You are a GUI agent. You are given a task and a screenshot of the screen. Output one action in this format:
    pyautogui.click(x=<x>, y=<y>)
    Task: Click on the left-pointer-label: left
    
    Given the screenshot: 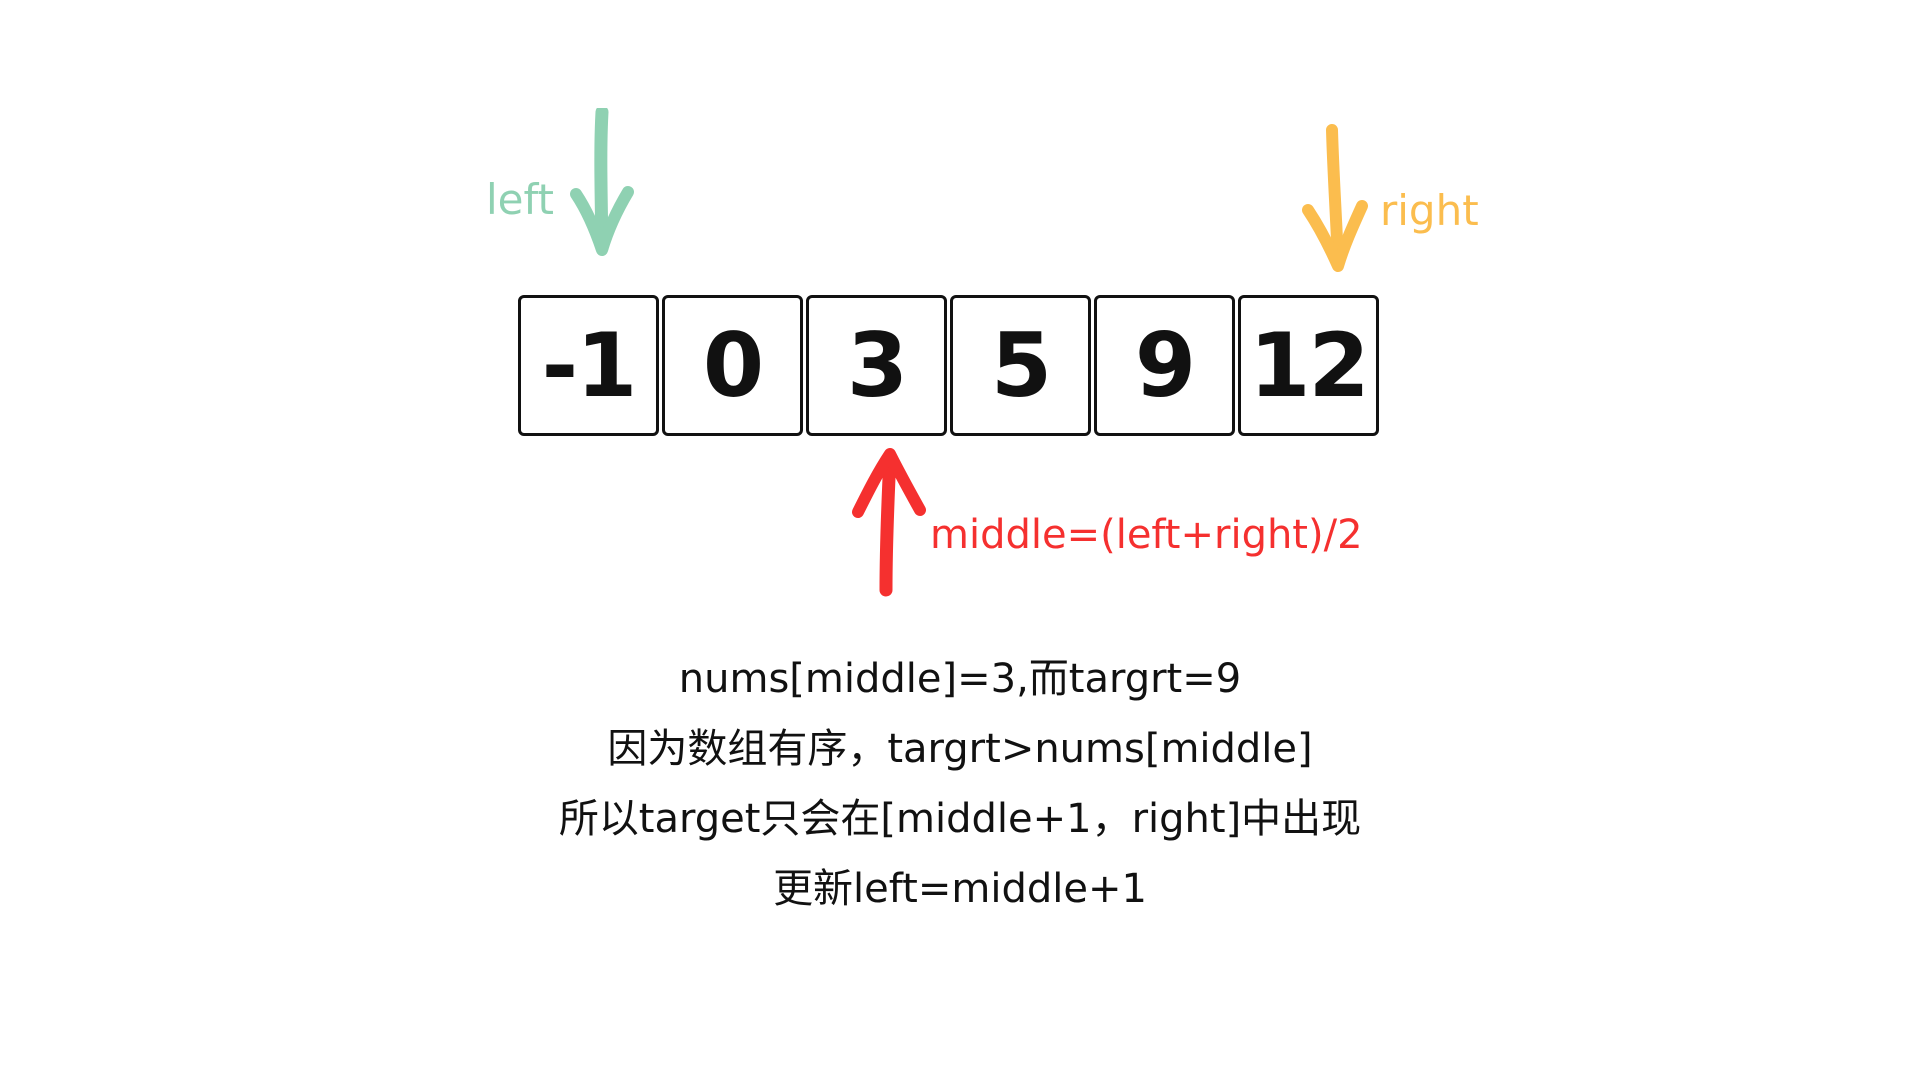 What is the action you would take?
    pyautogui.click(x=520, y=199)
    